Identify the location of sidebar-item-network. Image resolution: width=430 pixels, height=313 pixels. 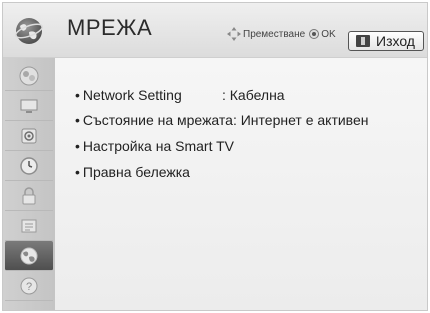
(29, 256).